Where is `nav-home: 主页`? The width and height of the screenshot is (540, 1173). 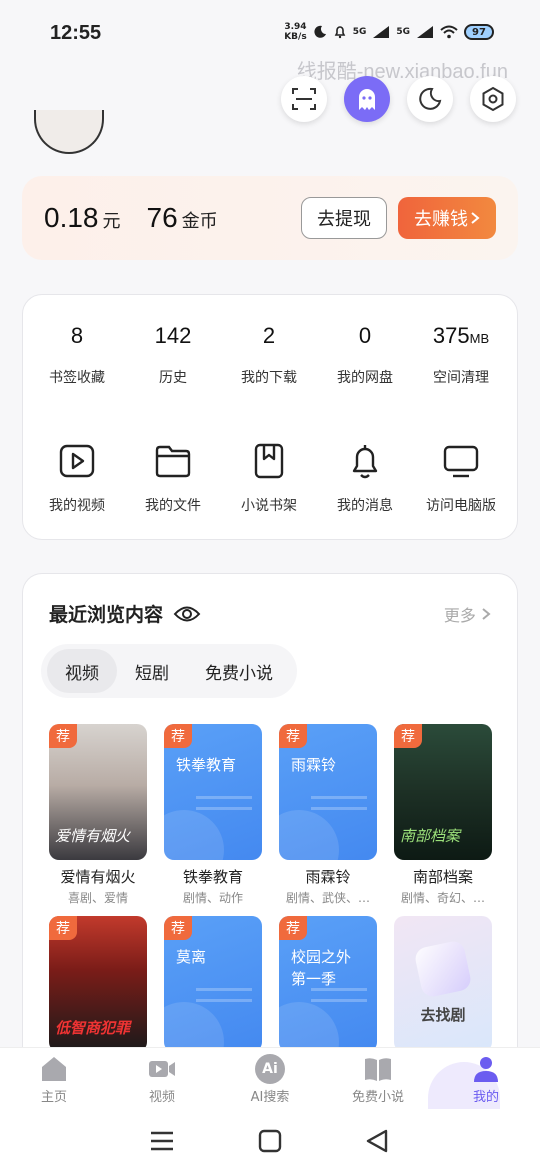
nav-home: 主页 is located at coordinates (54, 1079).